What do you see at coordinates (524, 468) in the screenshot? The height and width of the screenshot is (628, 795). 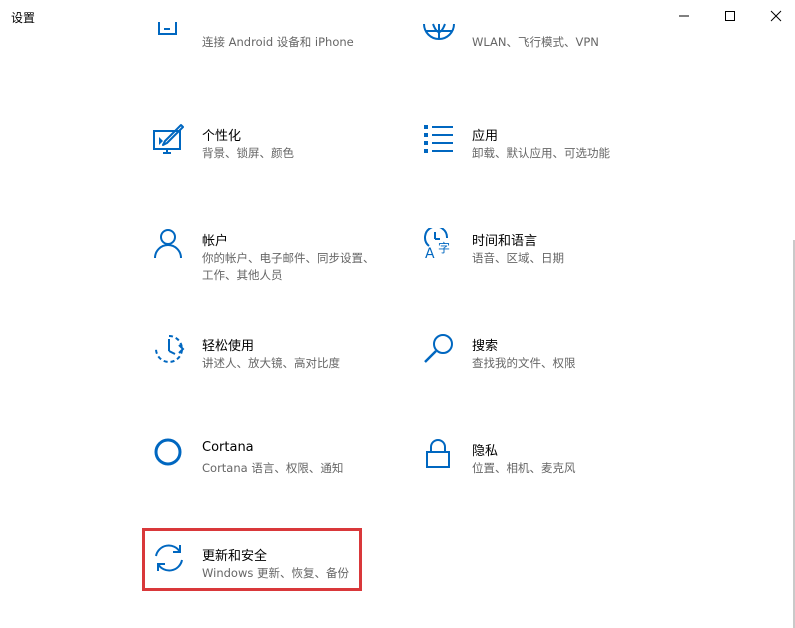 I see `tile-description: 位置、相机、麦克风` at bounding box center [524, 468].